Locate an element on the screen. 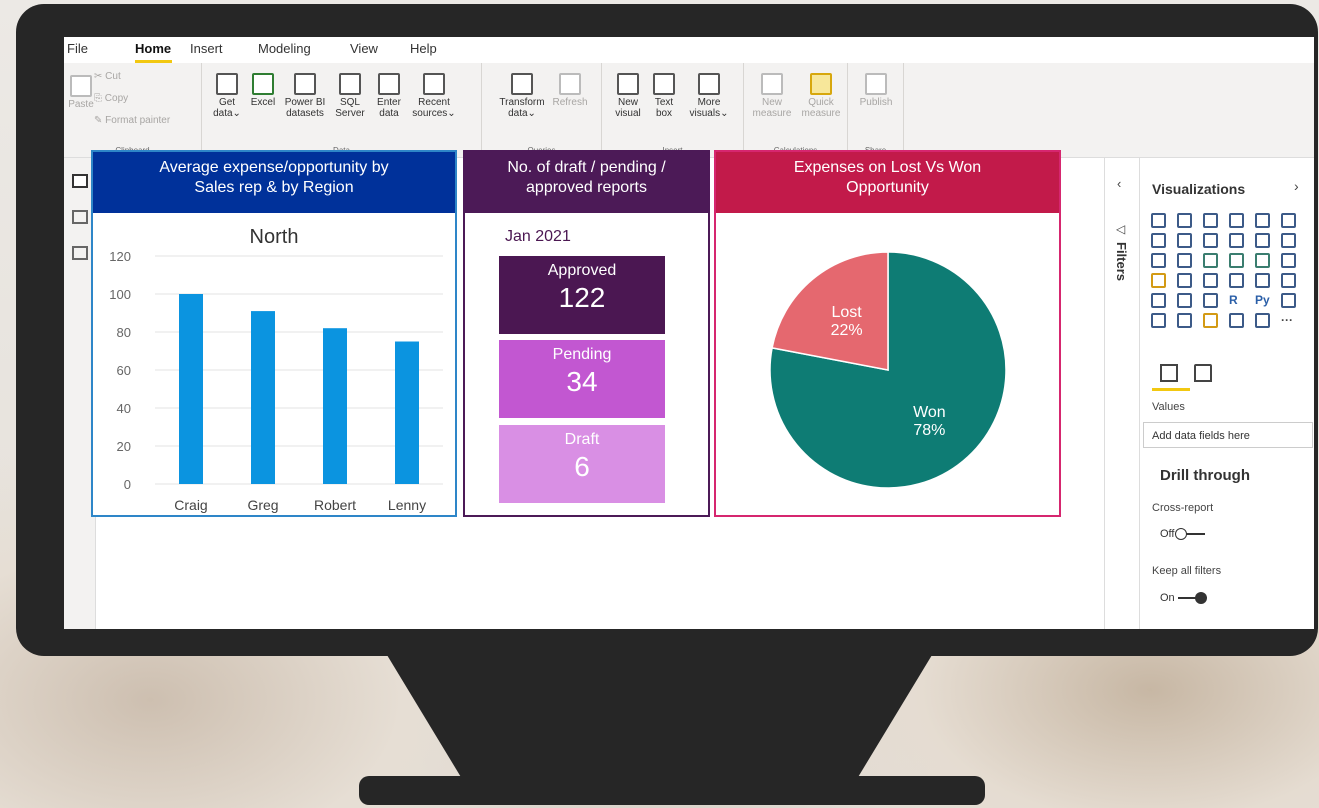  quick-measure-button: Quick measure is located at coordinates (821, 96).